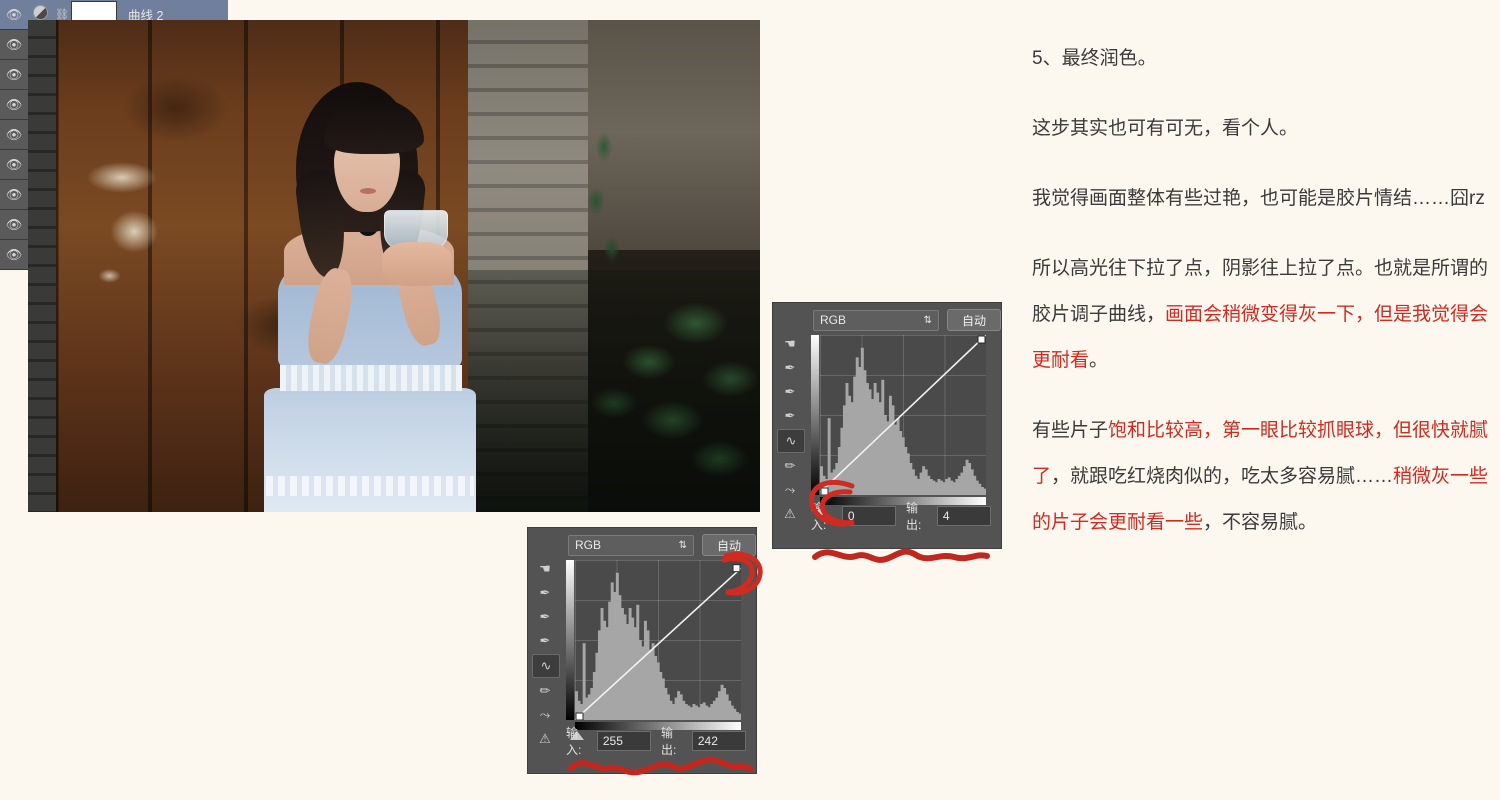 This screenshot has height=800, width=1500. I want to click on curve-value-fields: 输入: 255 输出: 242, so click(661, 741).